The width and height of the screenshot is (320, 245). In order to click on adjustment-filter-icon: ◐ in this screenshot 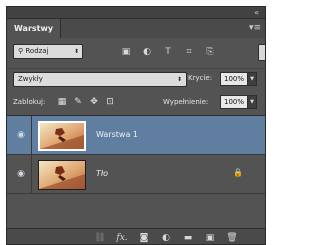, I will do `click(147, 52)`.